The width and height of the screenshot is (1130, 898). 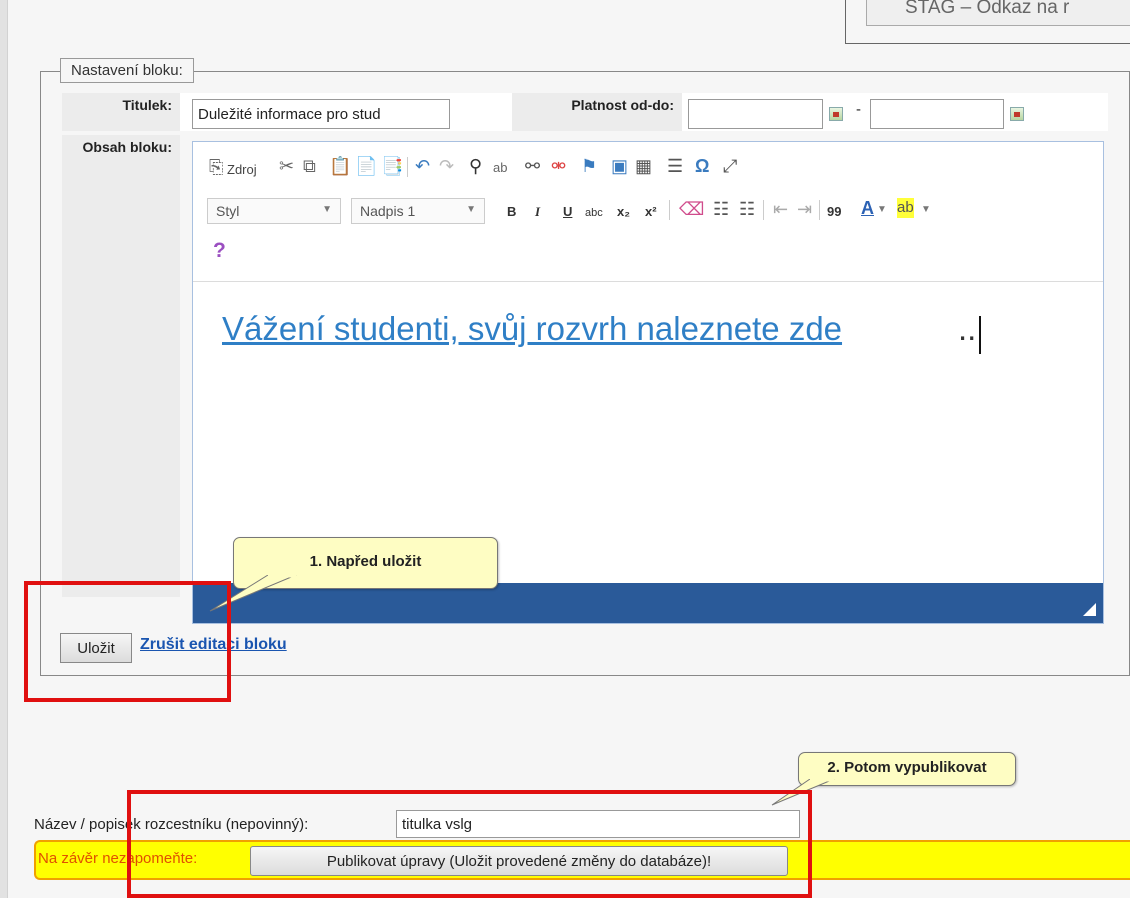 I want to click on calendar-from-icon, so click(x=836, y=114).